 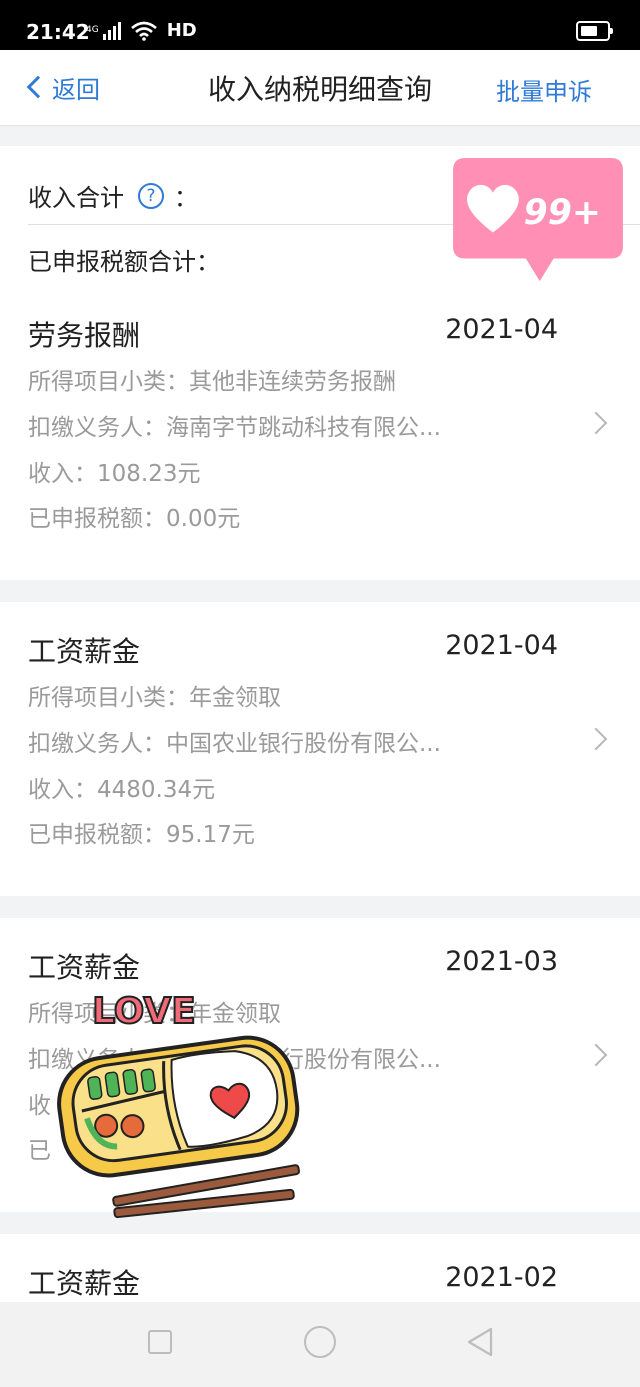 What do you see at coordinates (111, 30) in the screenshot?
I see `signal-icon` at bounding box center [111, 30].